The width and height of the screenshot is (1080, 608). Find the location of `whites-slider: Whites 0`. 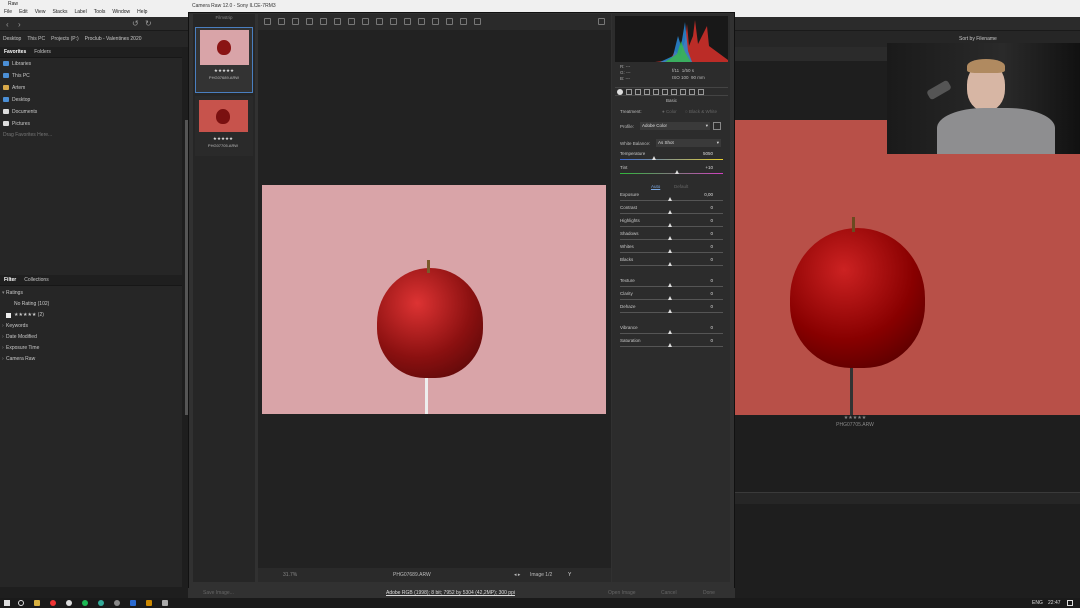

whites-slider: Whites 0 is located at coordinates (670, 250).